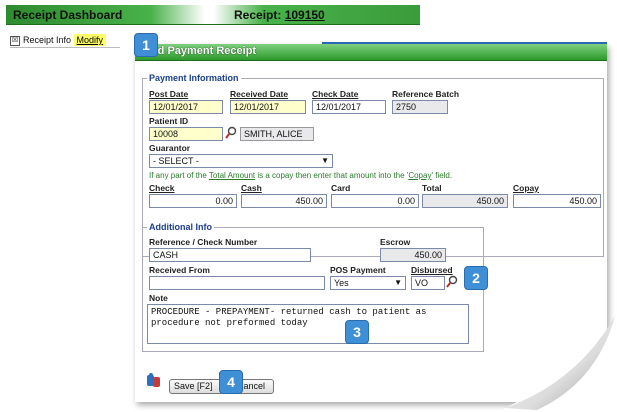 The width and height of the screenshot is (617, 412). I want to click on received-from-label: Received From, so click(179, 270).